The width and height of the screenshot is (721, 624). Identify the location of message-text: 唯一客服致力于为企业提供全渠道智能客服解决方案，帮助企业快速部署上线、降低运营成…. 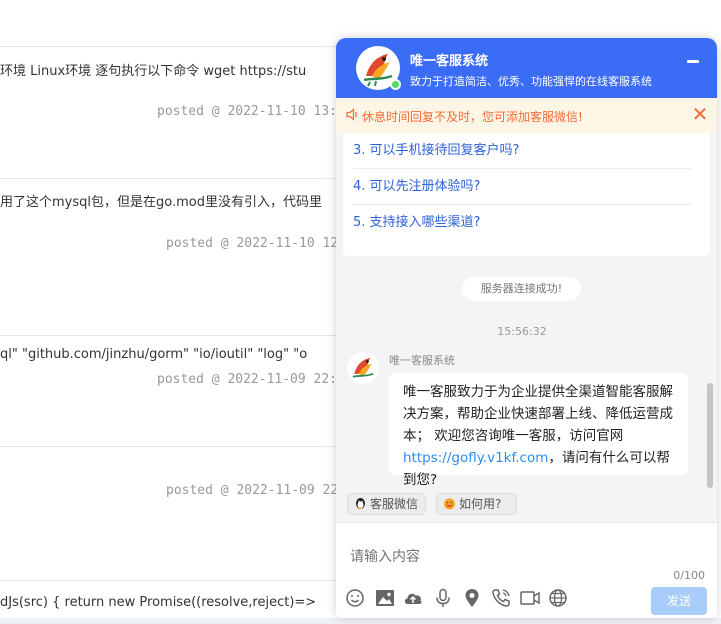
(538, 414).